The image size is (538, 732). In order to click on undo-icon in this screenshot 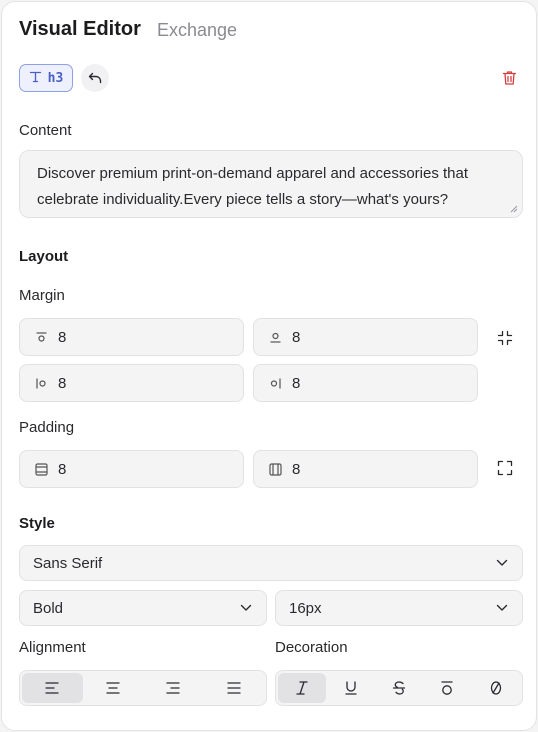, I will do `click(95, 78)`.